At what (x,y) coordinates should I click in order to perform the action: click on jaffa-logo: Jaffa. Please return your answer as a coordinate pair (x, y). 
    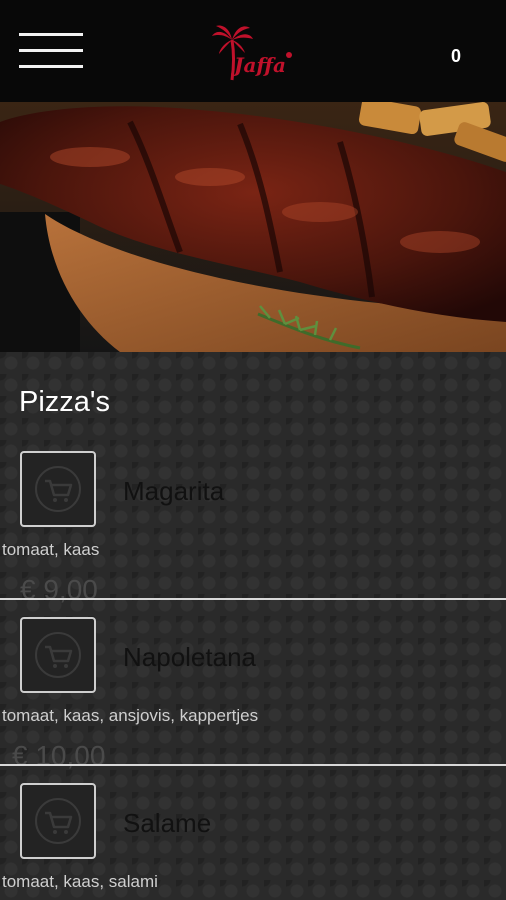
    Looking at the image, I should click on (253, 53).